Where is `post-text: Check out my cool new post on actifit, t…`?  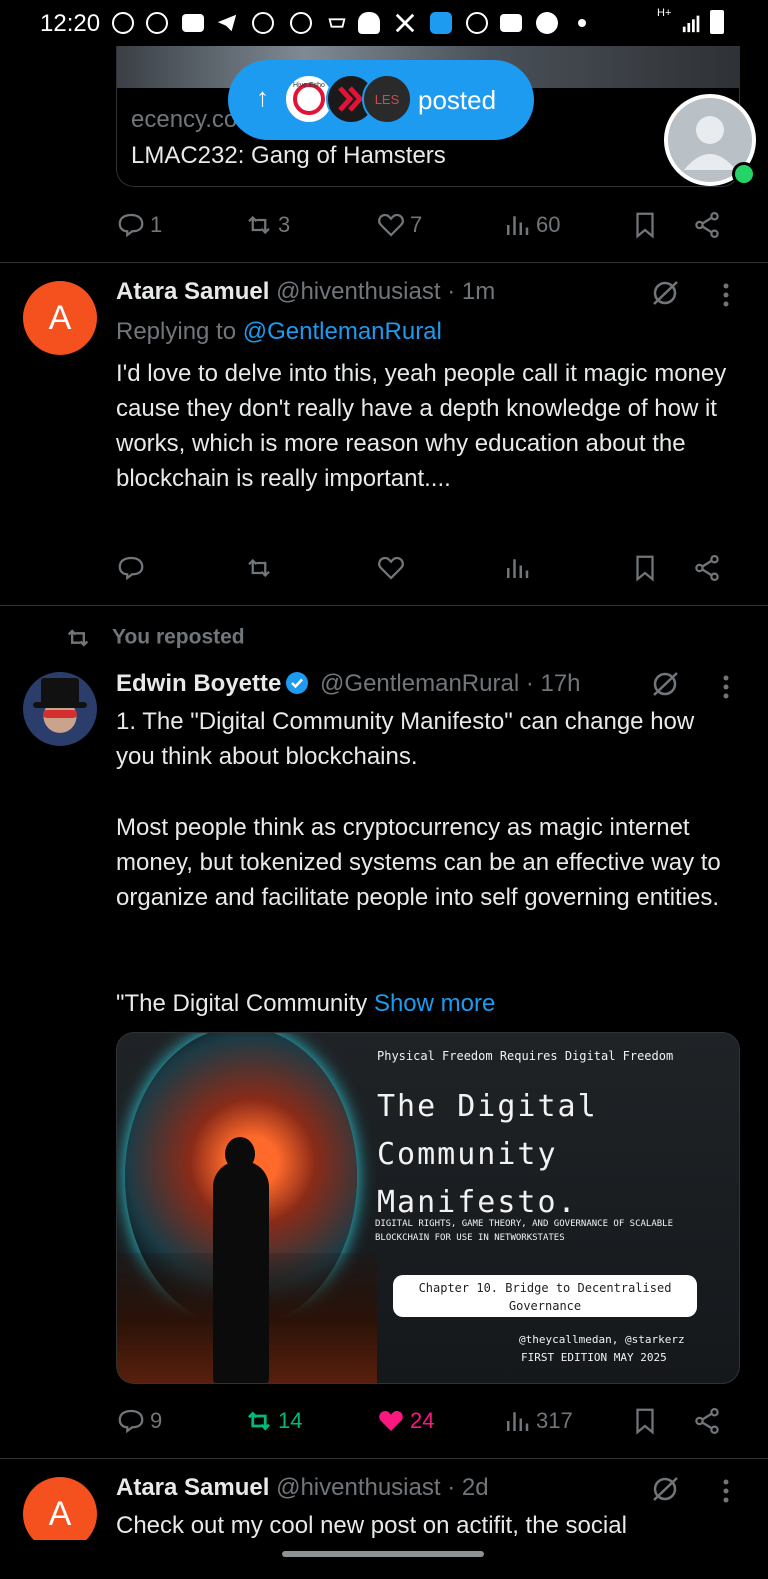 post-text: Check out my cool new post on actifit, t… is located at coordinates (371, 1525).